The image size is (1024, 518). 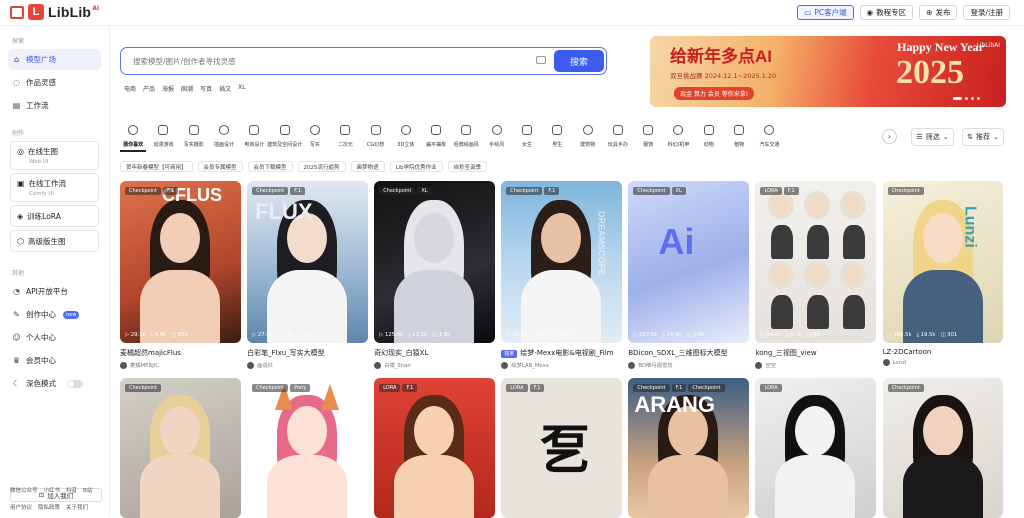 What do you see at coordinates (77, 507) in the screenshot?
I see `footer-link: 关于我们` at bounding box center [77, 507].